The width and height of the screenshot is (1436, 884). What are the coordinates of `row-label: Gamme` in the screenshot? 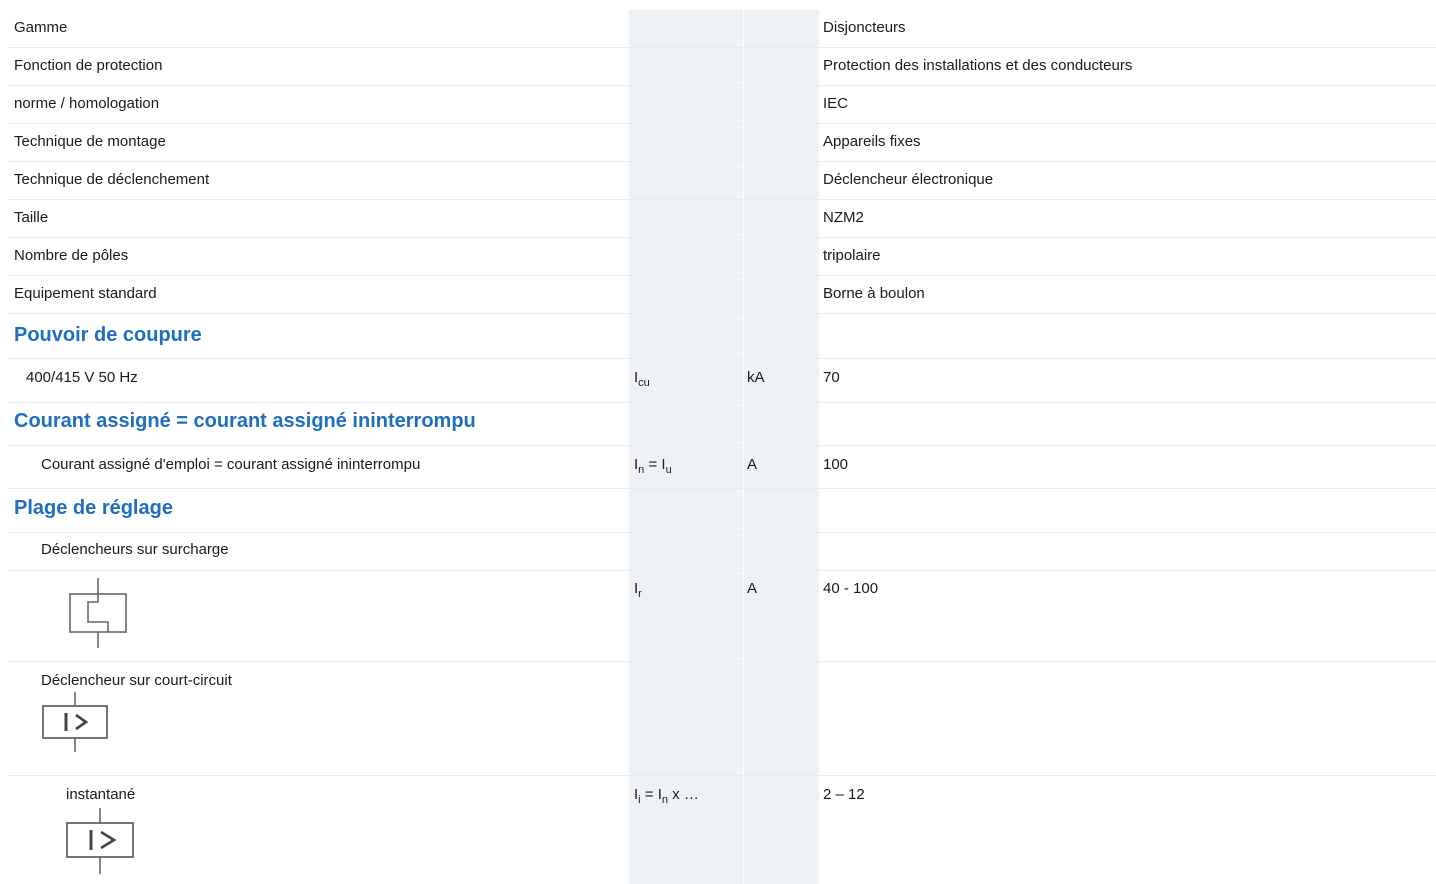 It's located at (41, 27).